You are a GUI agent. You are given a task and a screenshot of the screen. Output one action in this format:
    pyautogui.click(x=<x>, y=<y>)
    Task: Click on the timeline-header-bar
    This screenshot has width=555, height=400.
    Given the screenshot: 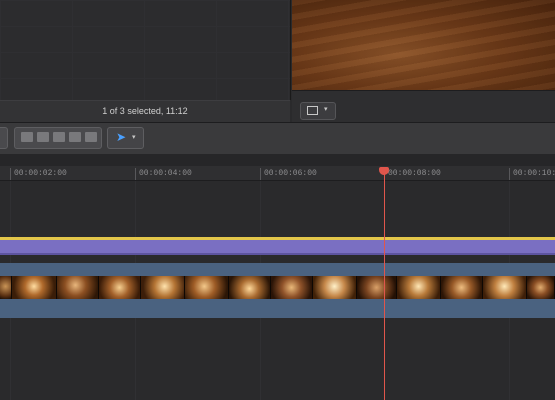 What is the action you would take?
    pyautogui.click(x=277, y=160)
    